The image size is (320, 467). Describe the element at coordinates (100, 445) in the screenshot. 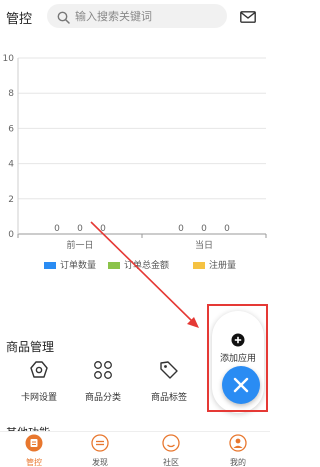

I see `discover-icon` at that location.